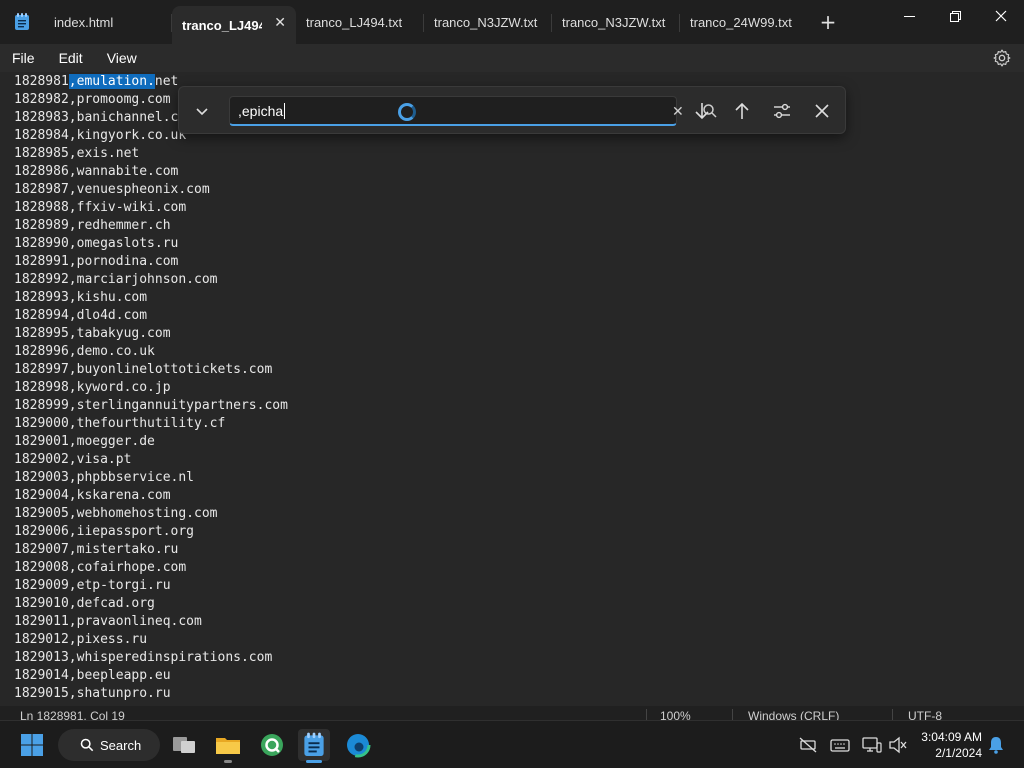  I want to click on editor-line: 1828989,redhemmer.ch, so click(92, 225).